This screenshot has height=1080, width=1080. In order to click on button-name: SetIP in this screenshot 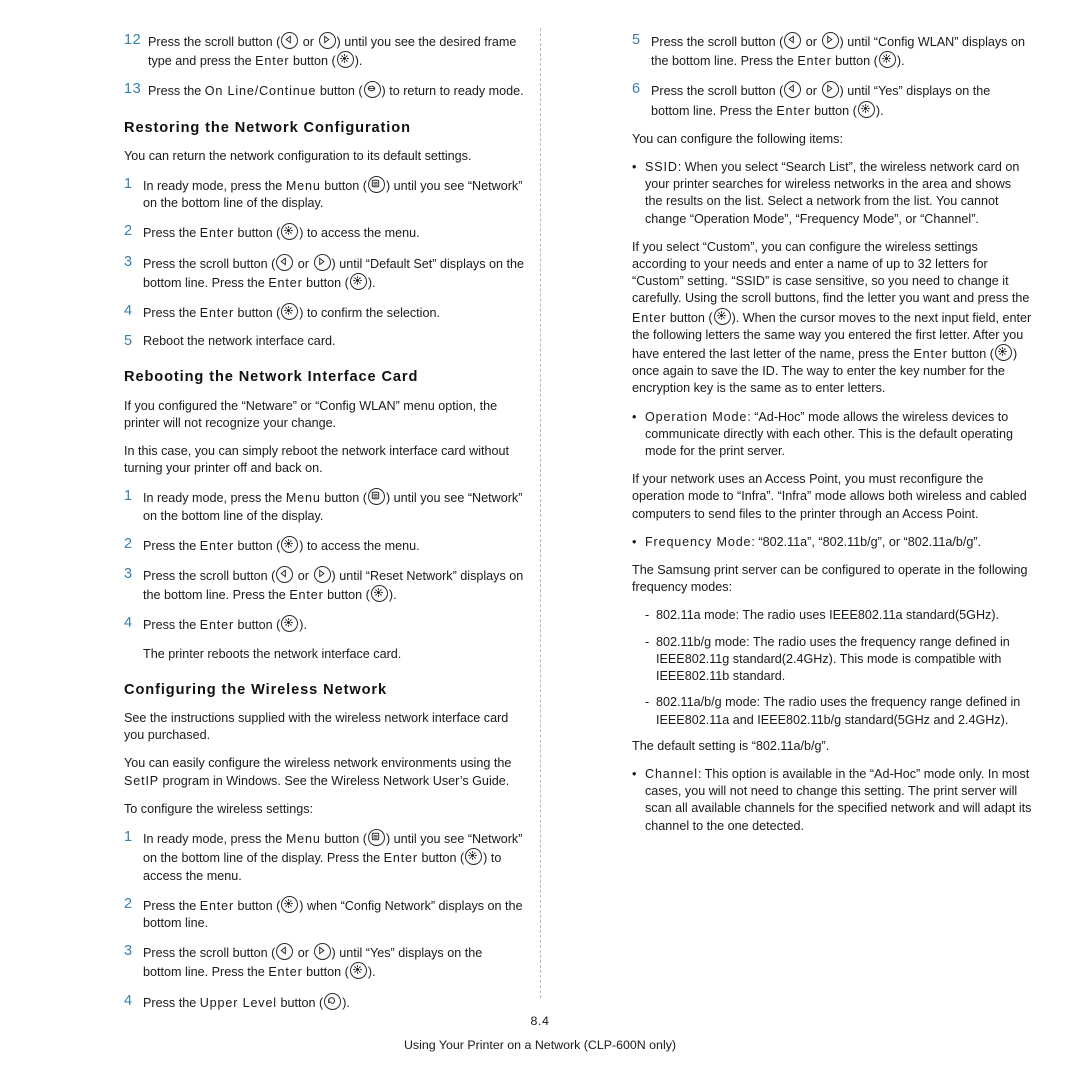, I will do `click(142, 780)`.